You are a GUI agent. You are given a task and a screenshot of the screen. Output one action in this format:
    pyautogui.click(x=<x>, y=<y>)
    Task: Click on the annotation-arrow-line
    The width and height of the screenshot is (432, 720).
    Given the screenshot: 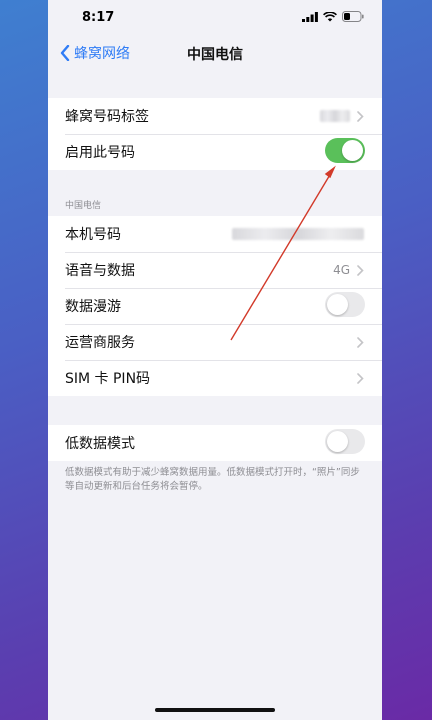 What is the action you would take?
    pyautogui.click(x=282, y=254)
    